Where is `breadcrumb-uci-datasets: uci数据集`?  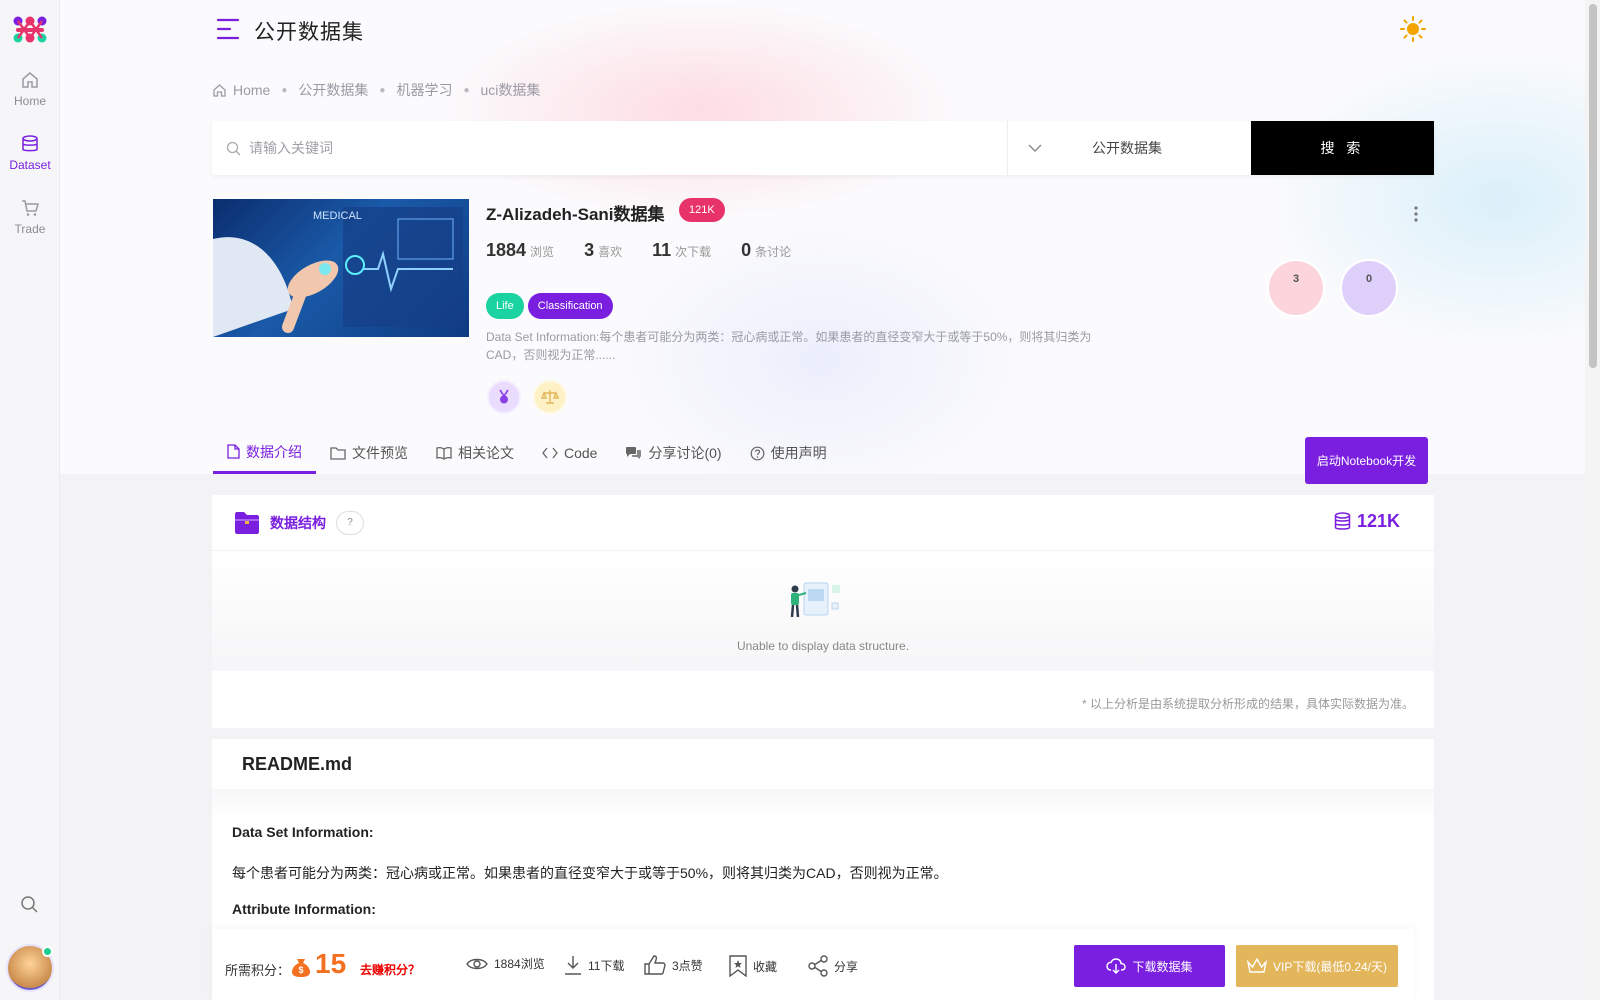 breadcrumb-uci-datasets: uci数据集 is located at coordinates (511, 90).